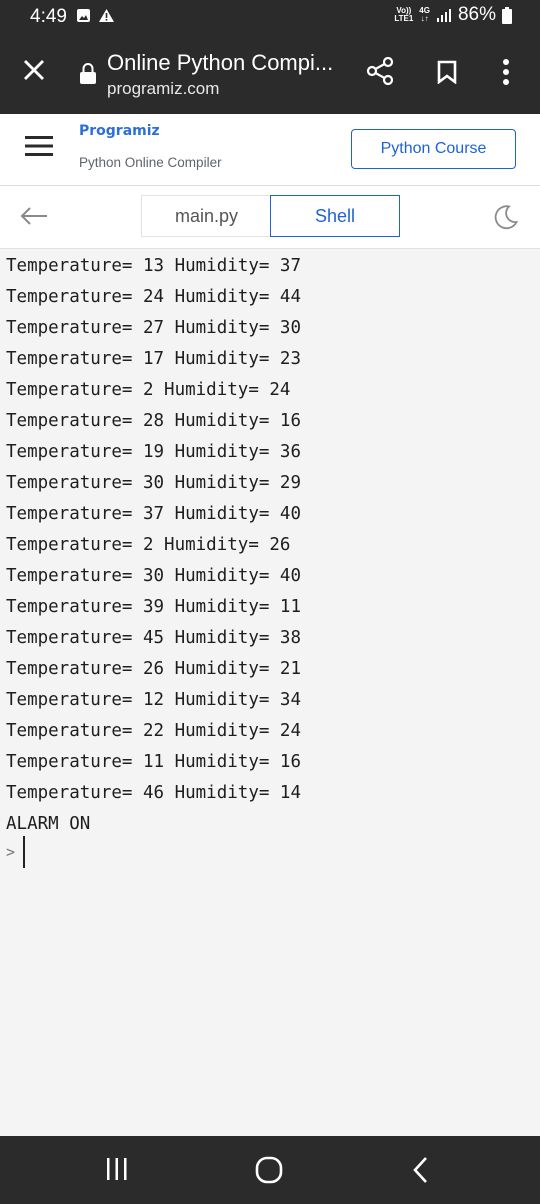  Describe the element at coordinates (154, 483) in the screenshot. I see `output-line: Temperature= 30 Humidity= 29` at that location.